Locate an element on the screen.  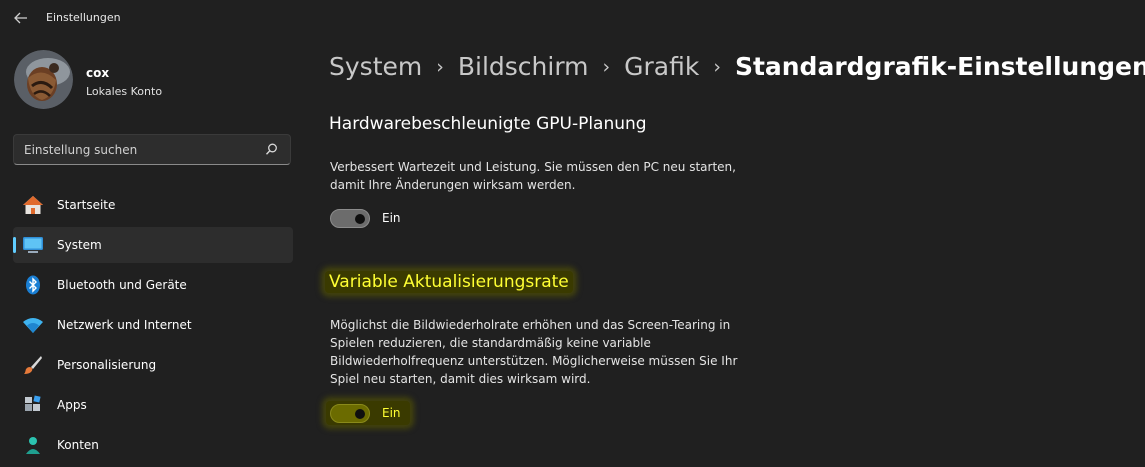
account-type: Lokales Konto is located at coordinates (124, 91).